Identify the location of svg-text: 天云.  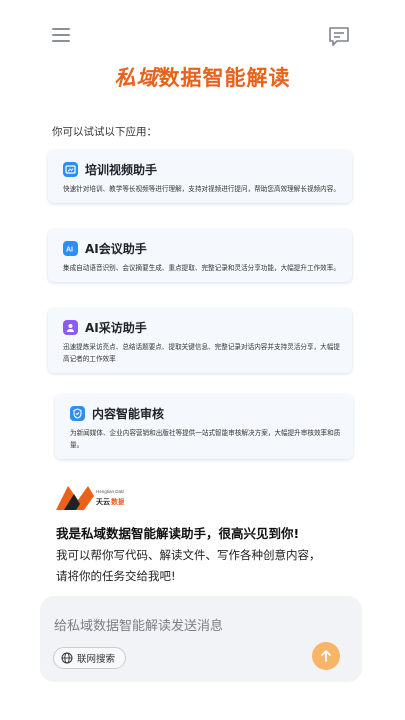
(103, 502).